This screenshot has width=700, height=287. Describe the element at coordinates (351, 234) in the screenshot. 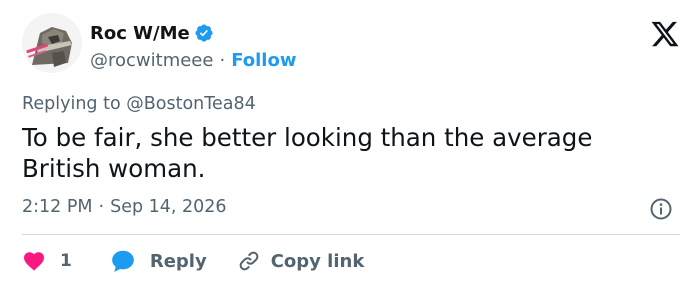

I see `divider` at that location.